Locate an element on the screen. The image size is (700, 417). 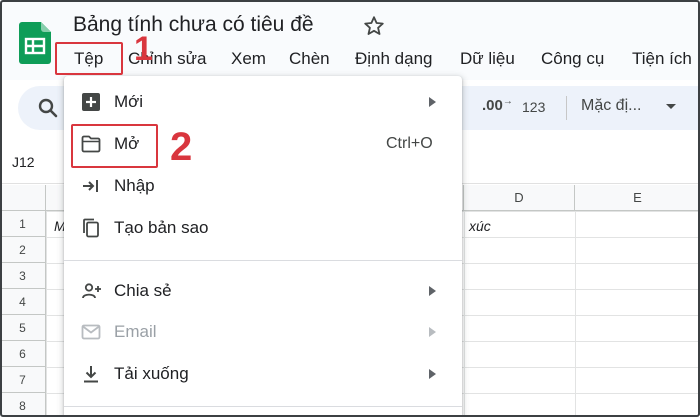
row-header-3: 3 is located at coordinates (23, 276).